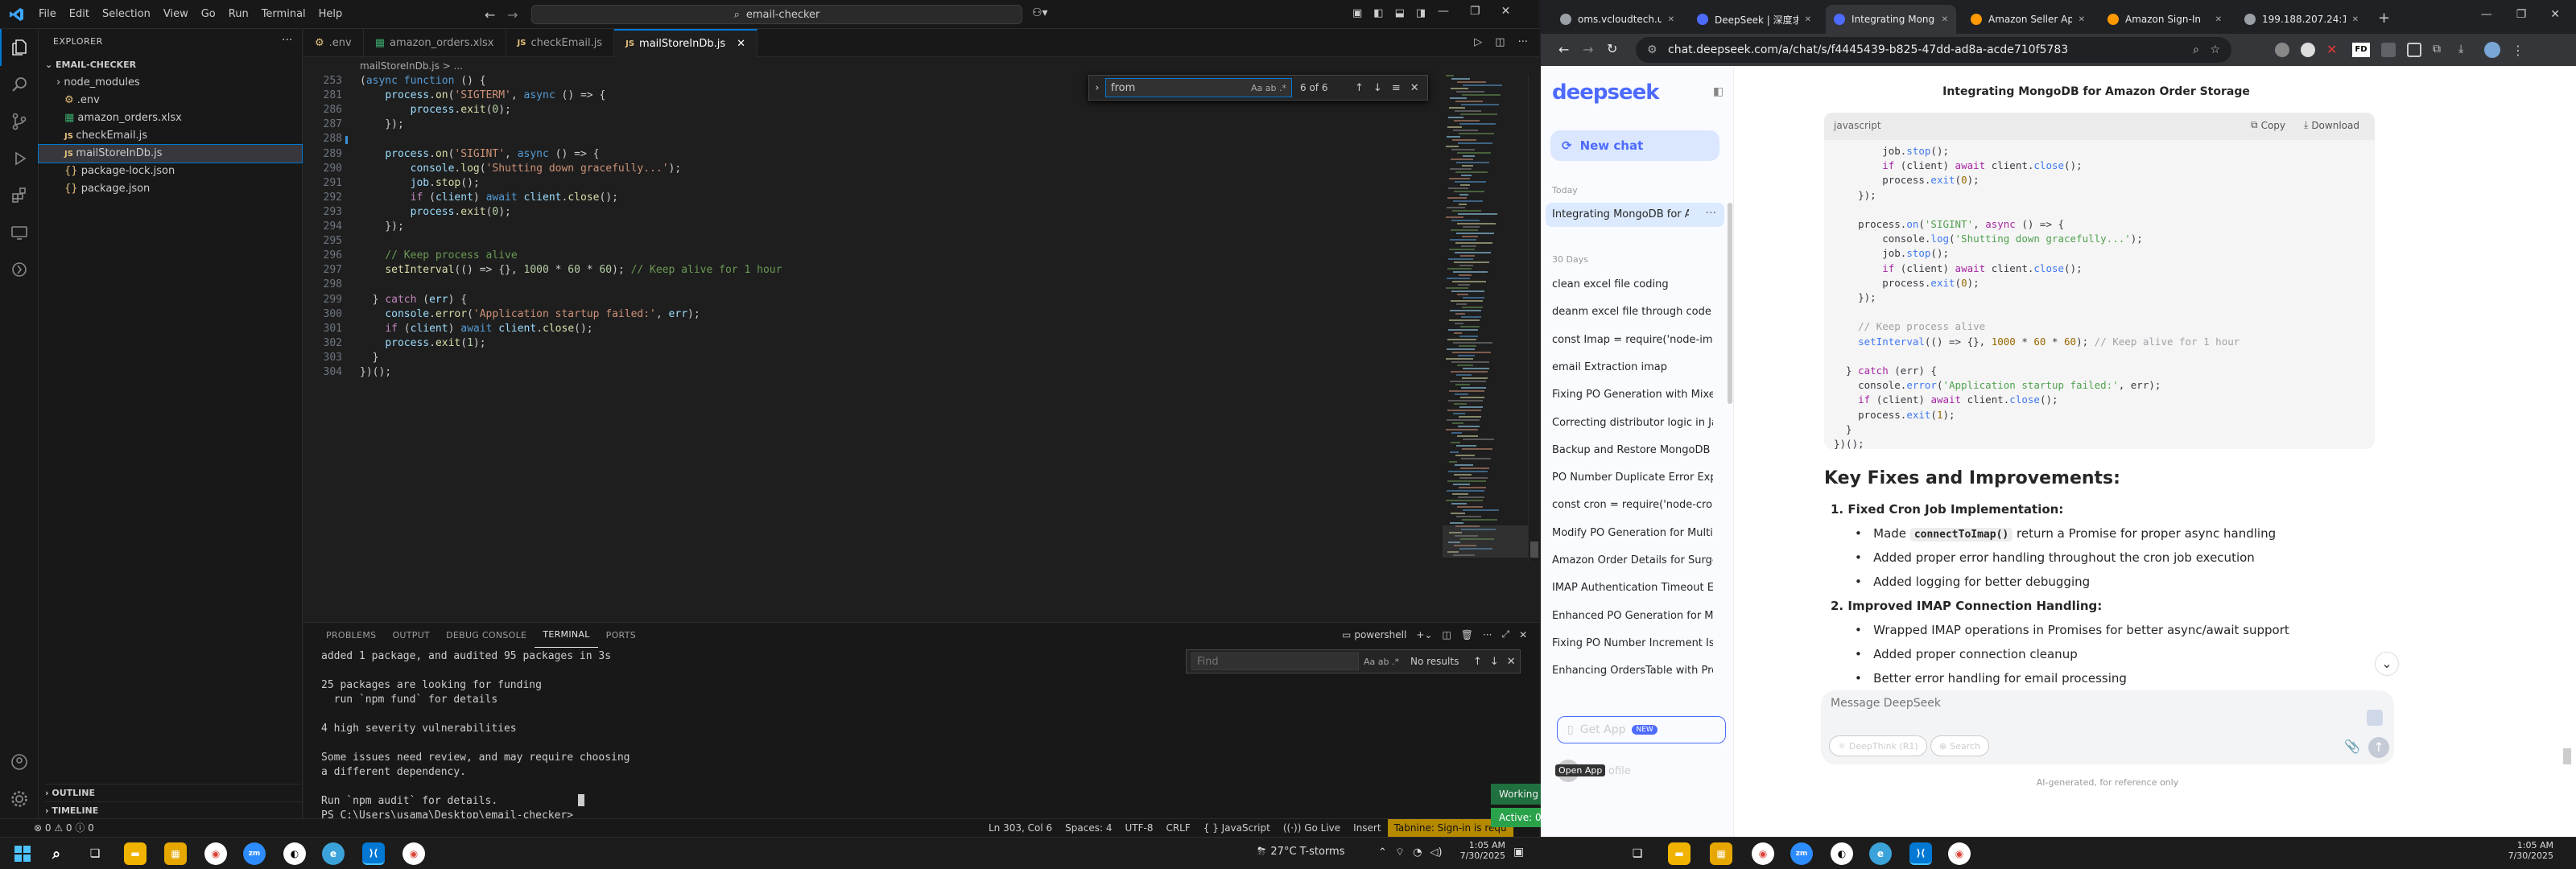  I want to click on tab-amazon-orders: ▦ amazon_orders.xlsx, so click(435, 42).